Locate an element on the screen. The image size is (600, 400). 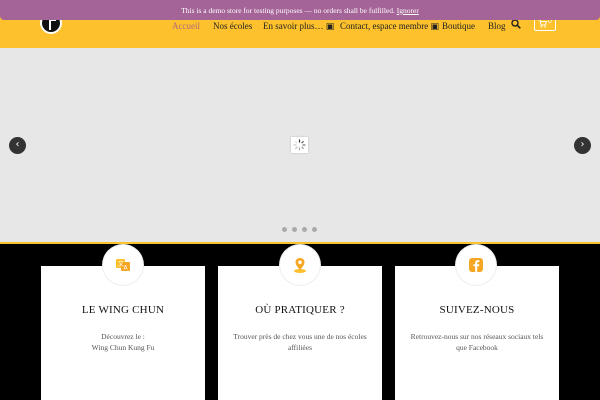
nav-item-blog: Blog is located at coordinates (497, 26).